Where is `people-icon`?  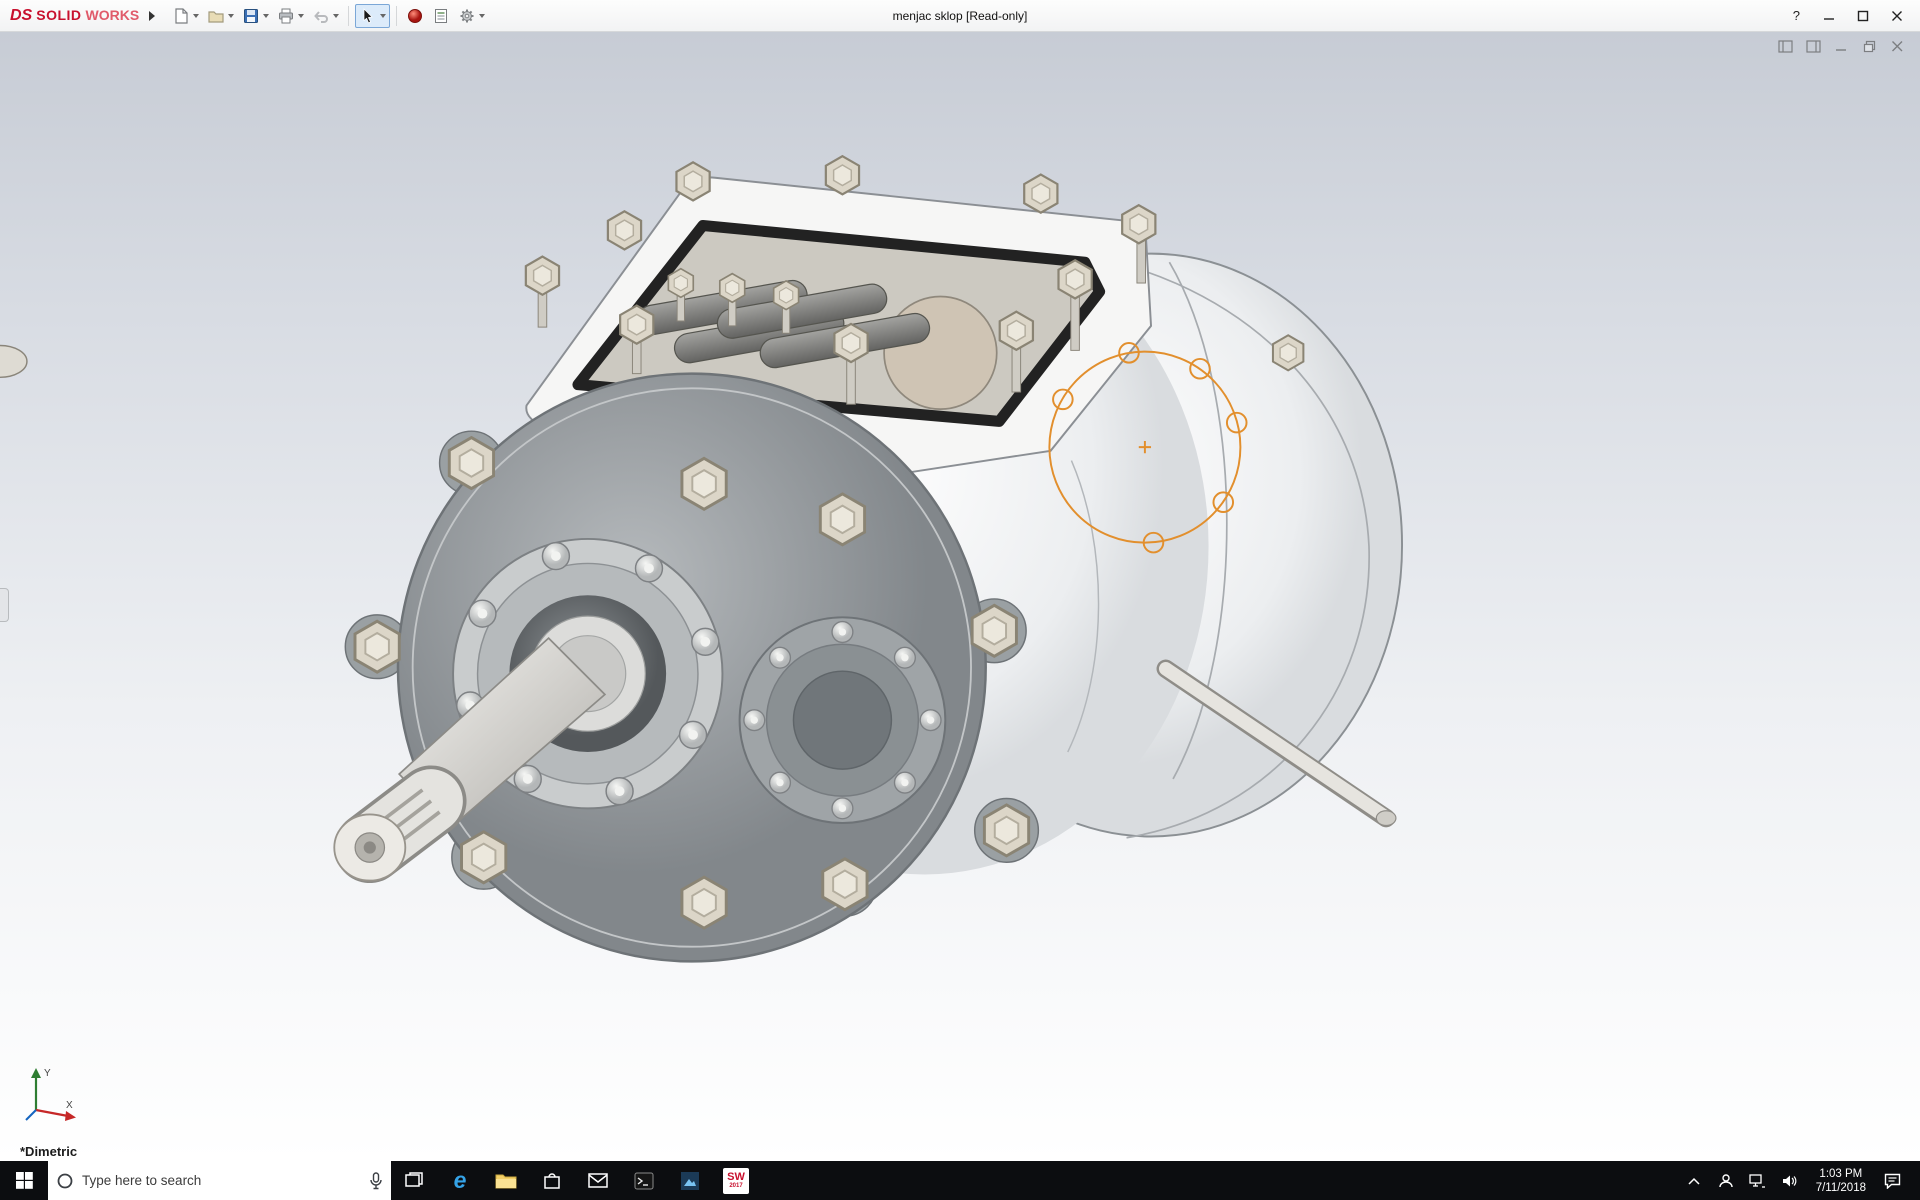
people-icon is located at coordinates (1725, 1180).